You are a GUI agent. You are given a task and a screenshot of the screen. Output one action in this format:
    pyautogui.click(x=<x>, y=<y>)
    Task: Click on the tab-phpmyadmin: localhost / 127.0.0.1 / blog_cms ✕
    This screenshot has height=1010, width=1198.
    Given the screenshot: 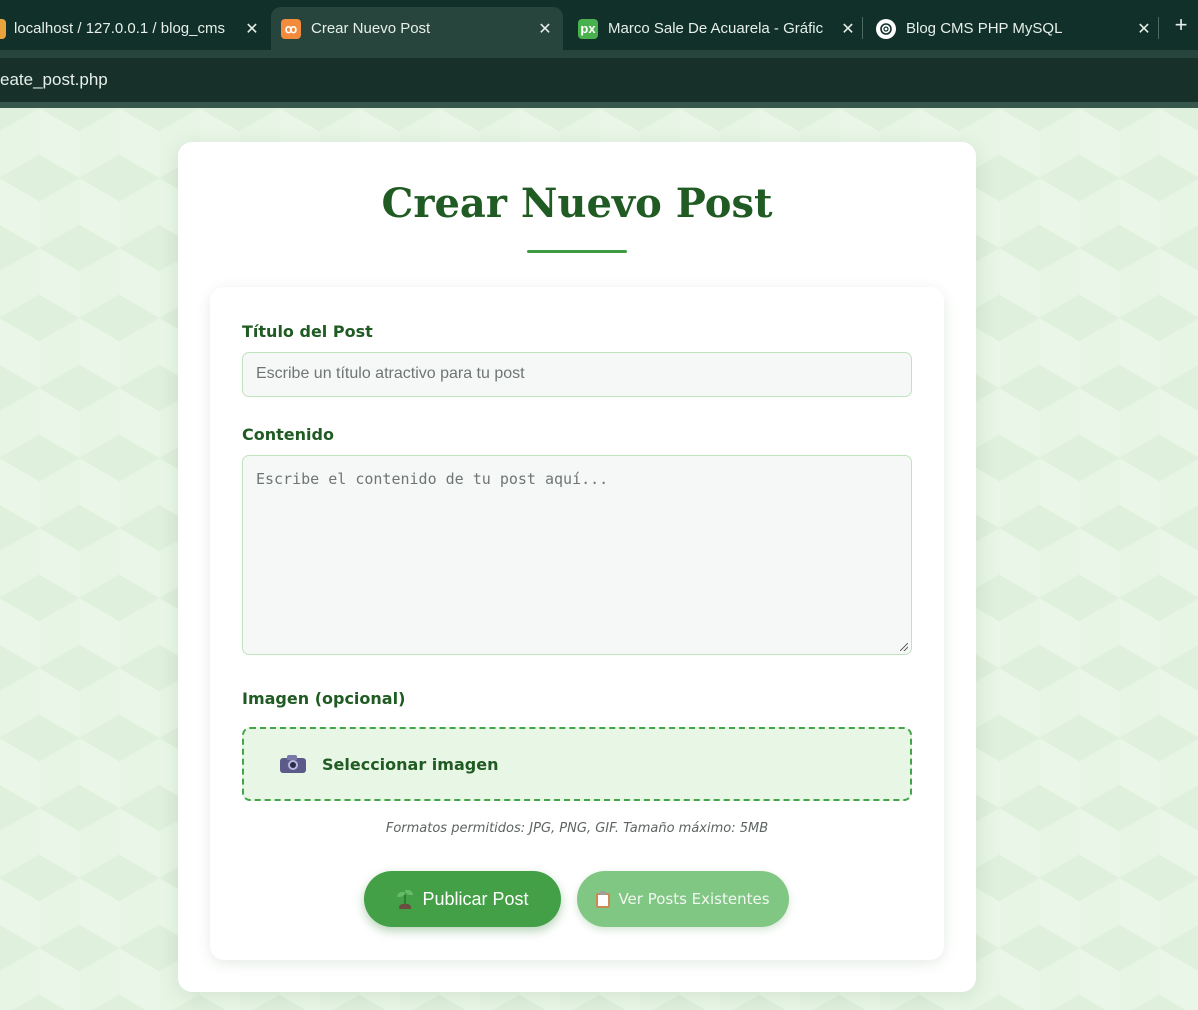 What is the action you would take?
    pyautogui.click(x=132, y=28)
    